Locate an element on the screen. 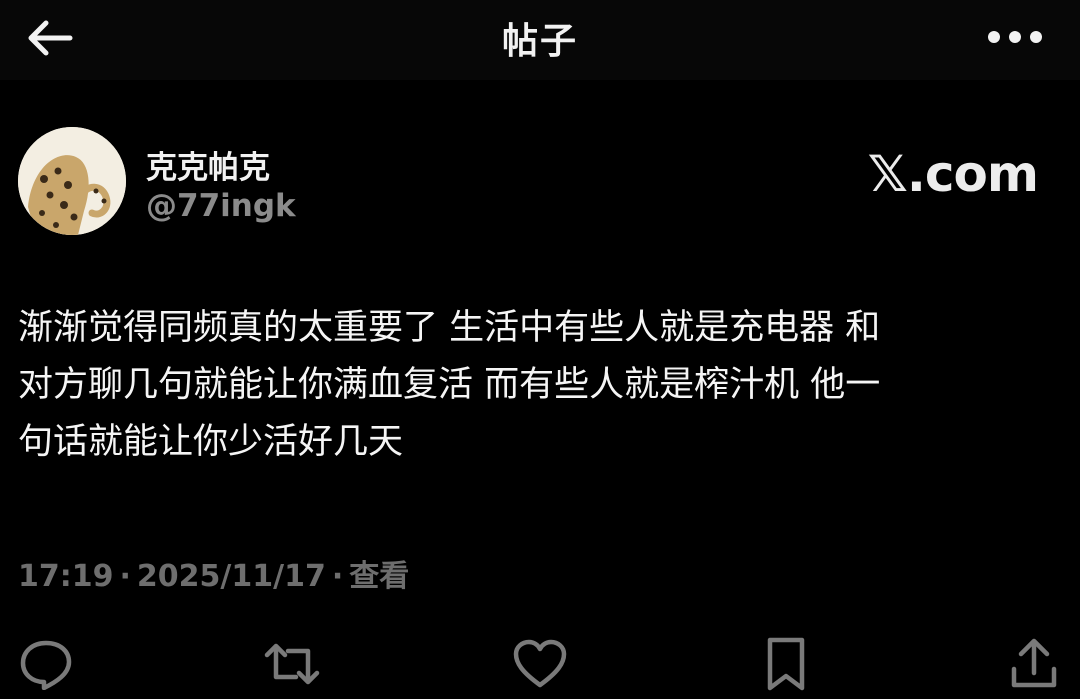  reply-button is located at coordinates (46, 664).